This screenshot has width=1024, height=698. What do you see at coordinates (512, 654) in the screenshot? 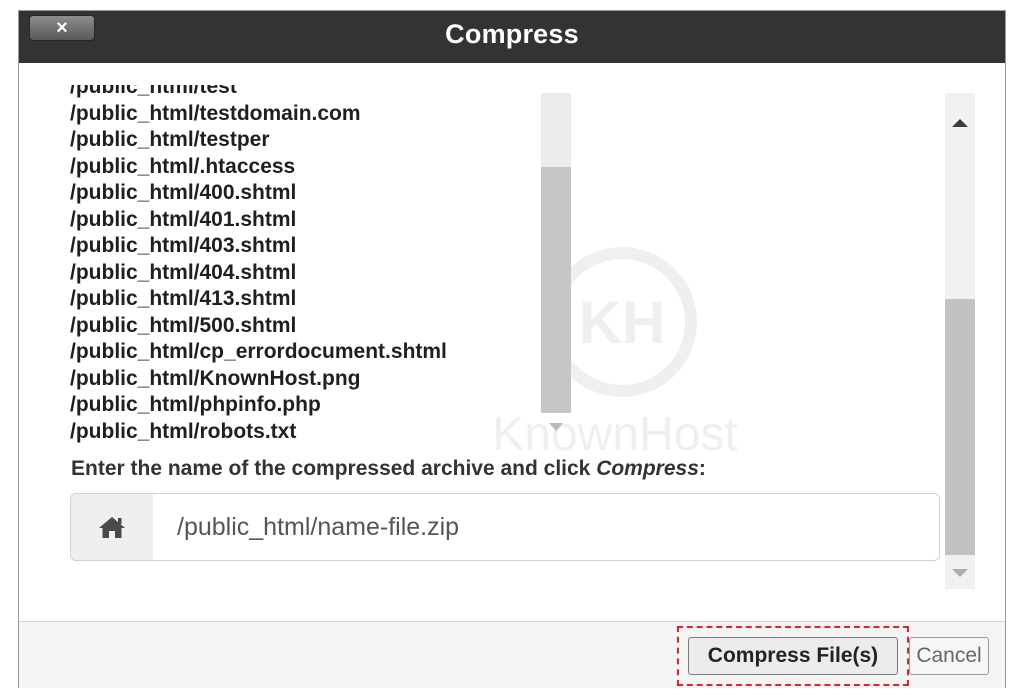
I see `dialog-footer: Compress File(s) Cancel` at bounding box center [512, 654].